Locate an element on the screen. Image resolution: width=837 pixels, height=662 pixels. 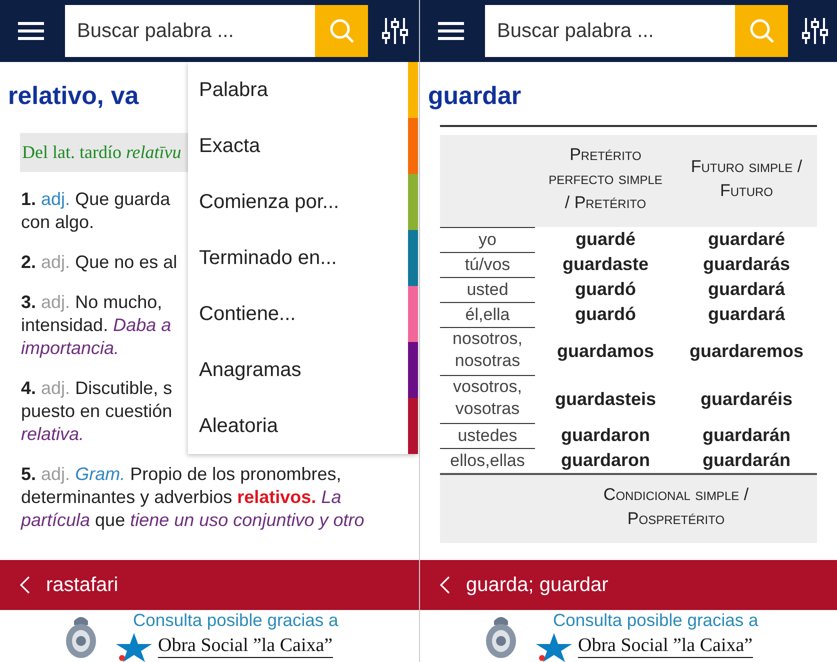
person-cell: él,ella is located at coordinates (487, 314).